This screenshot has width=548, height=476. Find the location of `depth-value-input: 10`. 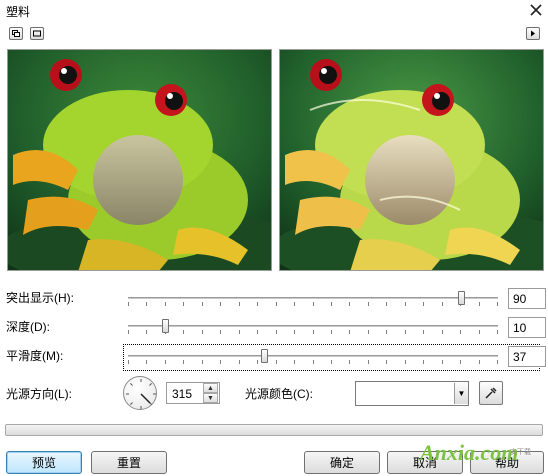

depth-value-input: 10 is located at coordinates (527, 327).